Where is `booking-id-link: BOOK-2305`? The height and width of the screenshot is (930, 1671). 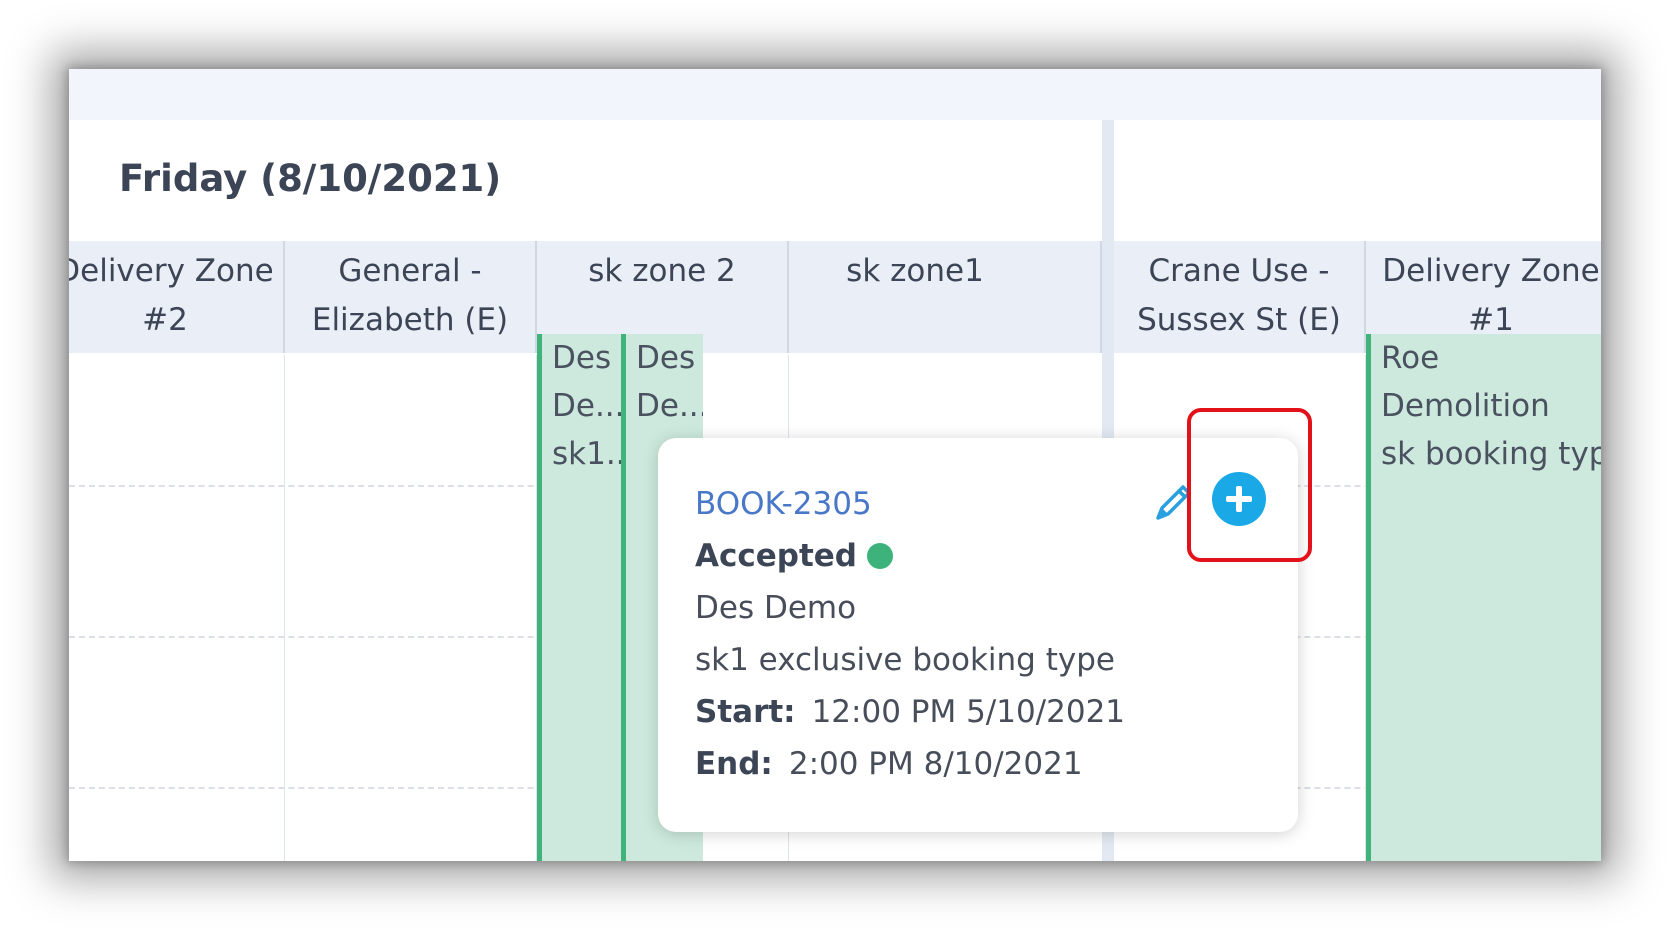
booking-id-link: BOOK-2305 is located at coordinates (996, 504).